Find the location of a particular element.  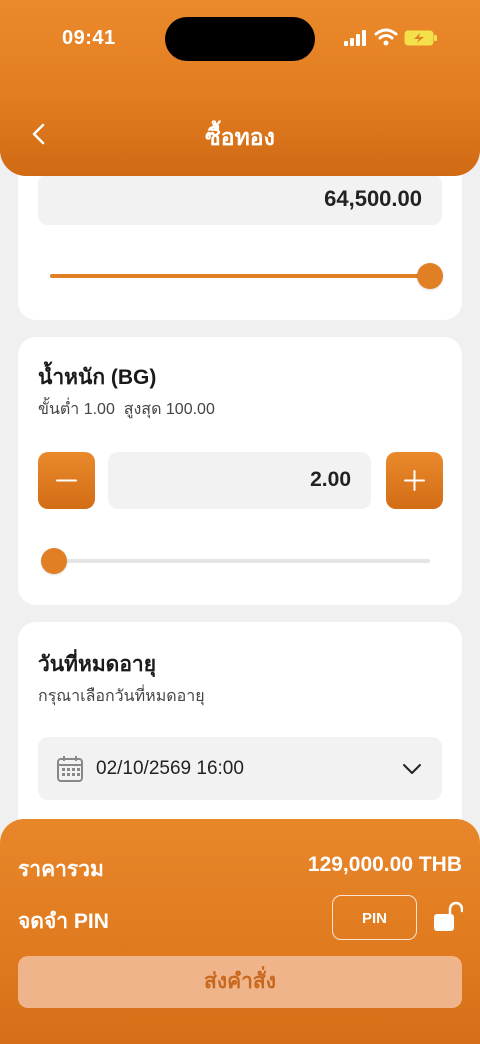

weight-limits: ขั้นต่ำ 1.00 สูงสุด 100.00 is located at coordinates (126, 409).